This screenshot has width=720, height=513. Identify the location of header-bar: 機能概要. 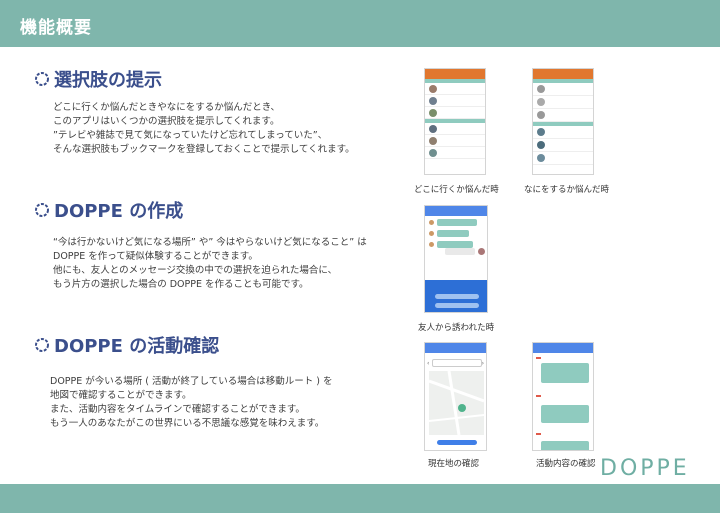
(360, 23).